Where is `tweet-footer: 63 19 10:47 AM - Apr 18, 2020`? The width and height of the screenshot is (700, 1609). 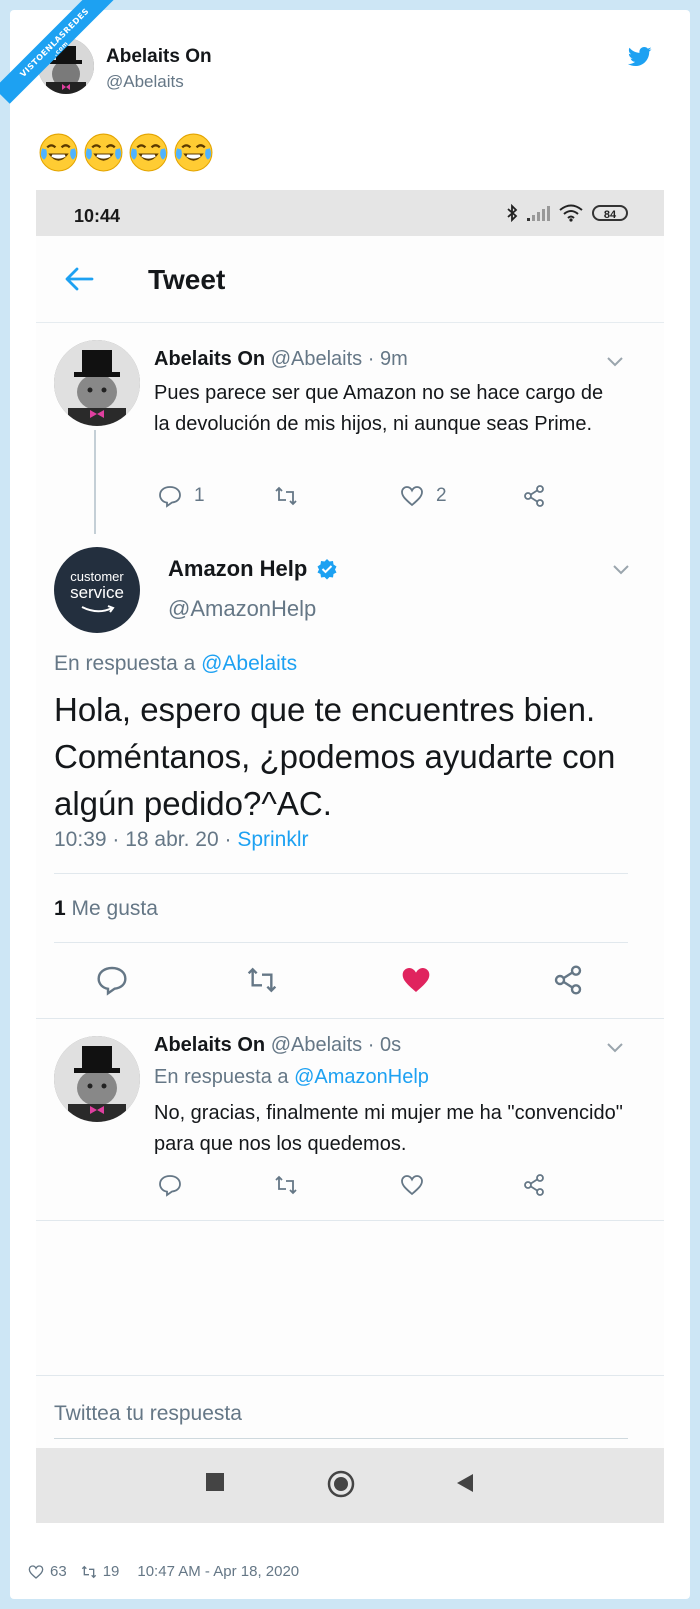
tweet-footer: 63 19 10:47 AM - Apr 18, 2020 is located at coordinates (163, 1571).